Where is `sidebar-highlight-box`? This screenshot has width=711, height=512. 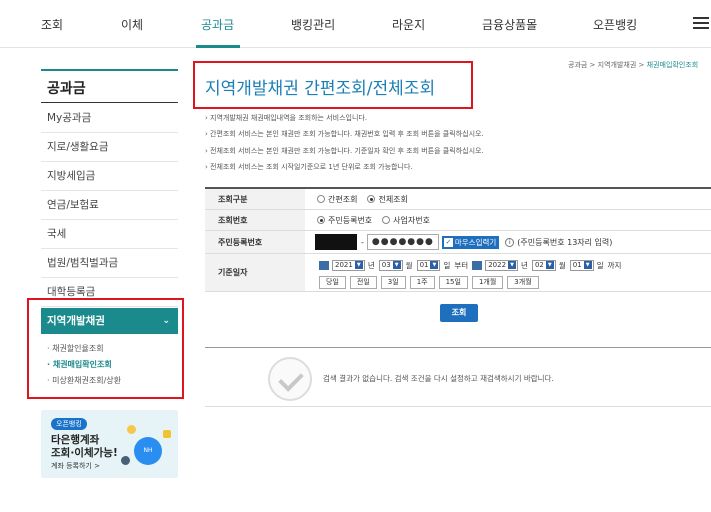 sidebar-highlight-box is located at coordinates (105, 348).